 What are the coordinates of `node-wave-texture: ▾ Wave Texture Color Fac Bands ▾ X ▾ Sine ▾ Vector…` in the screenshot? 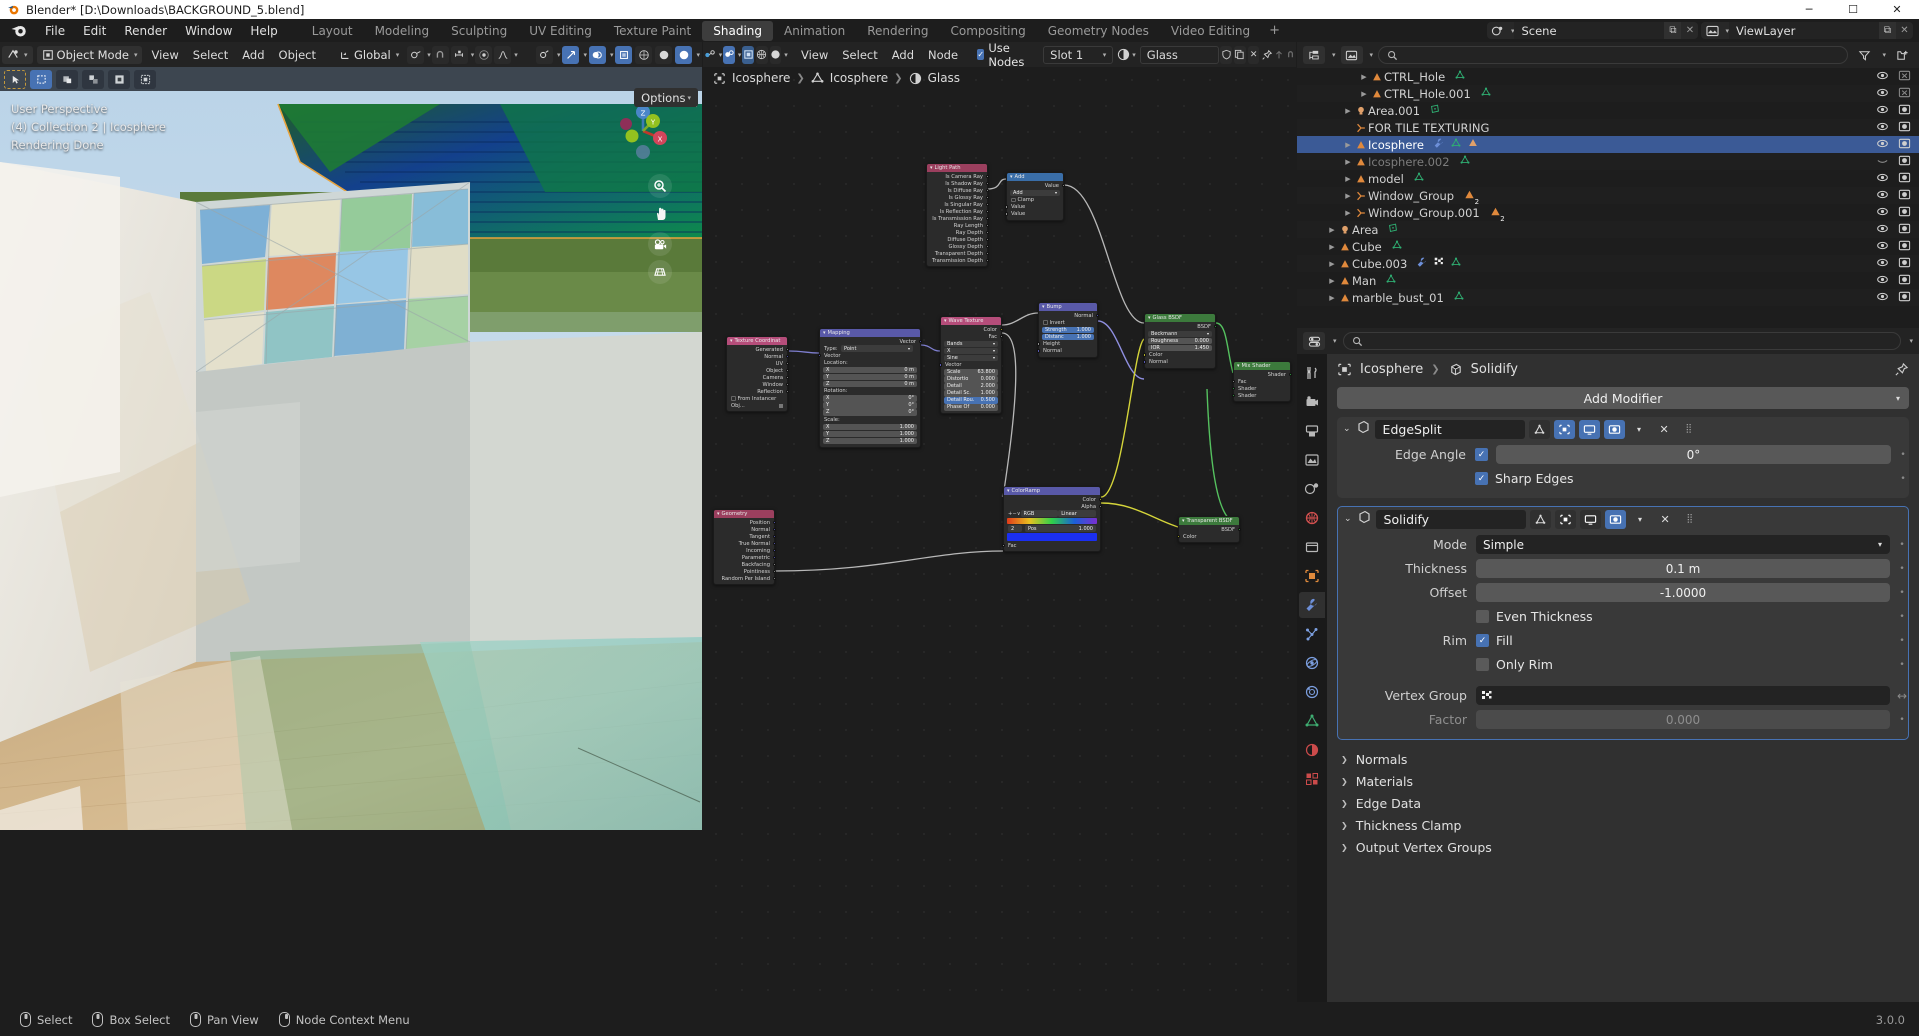 It's located at (971, 365).